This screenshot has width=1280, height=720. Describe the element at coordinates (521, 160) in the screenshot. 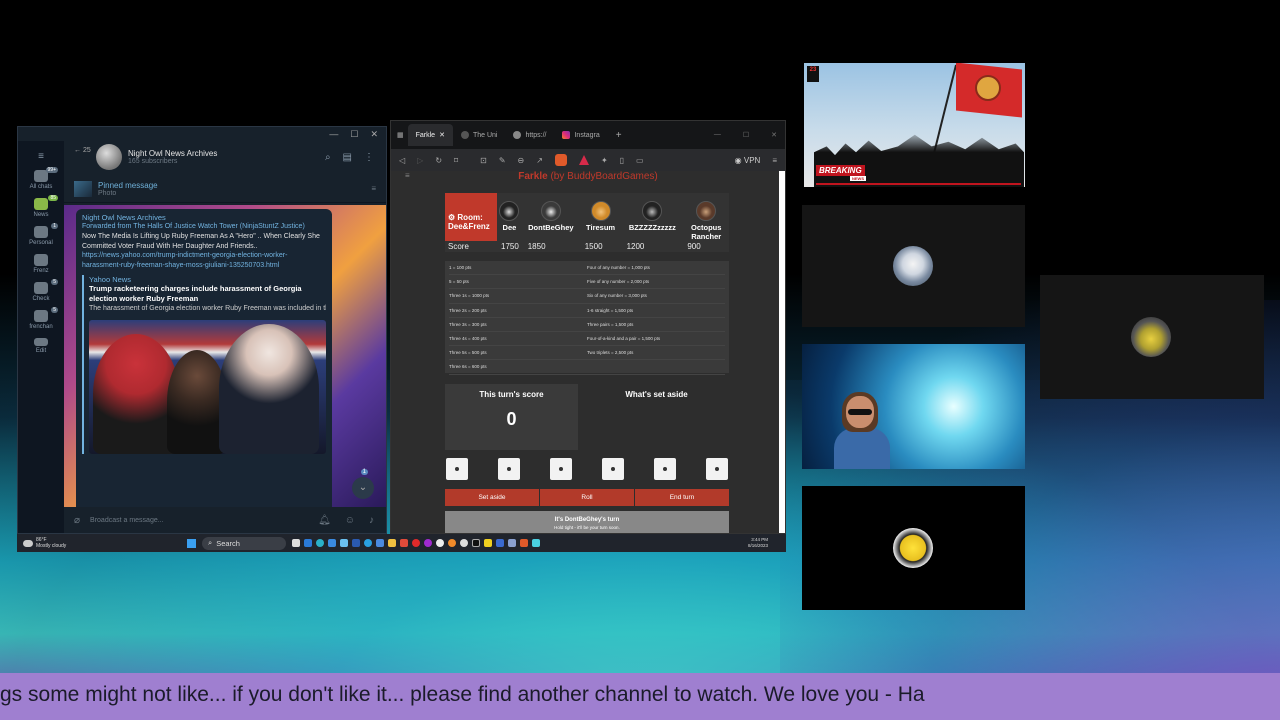

I see `zoom-icon: ⊖` at that location.